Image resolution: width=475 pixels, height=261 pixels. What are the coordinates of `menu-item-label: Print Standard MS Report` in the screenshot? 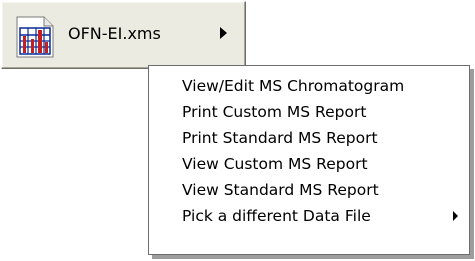 It's located at (280, 138).